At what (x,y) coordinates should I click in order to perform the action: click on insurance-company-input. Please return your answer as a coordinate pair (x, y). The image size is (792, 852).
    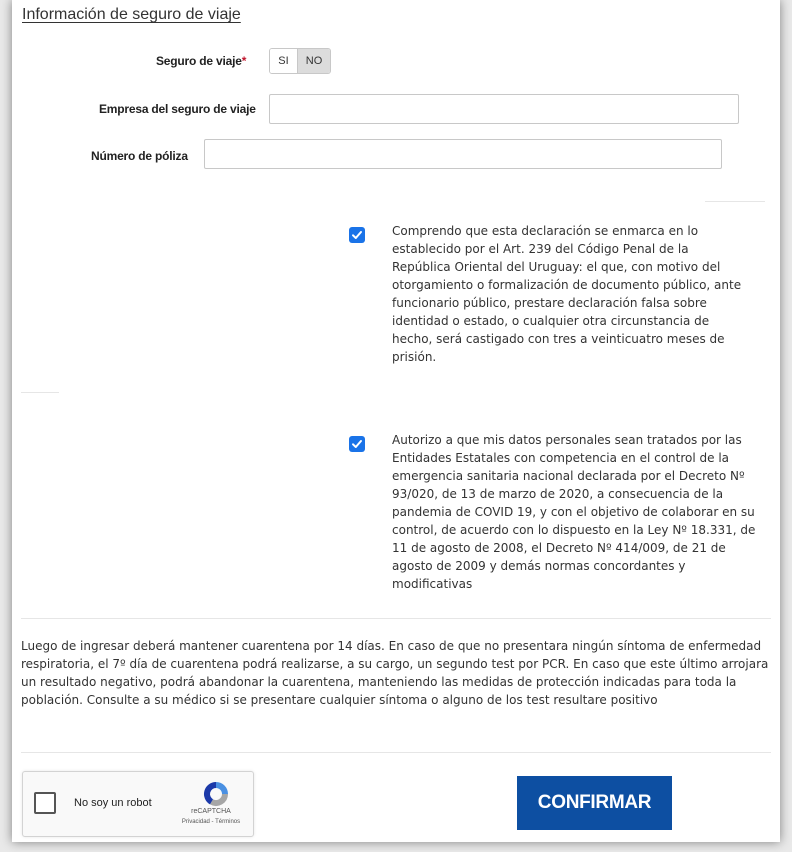
    Looking at the image, I should click on (504, 109).